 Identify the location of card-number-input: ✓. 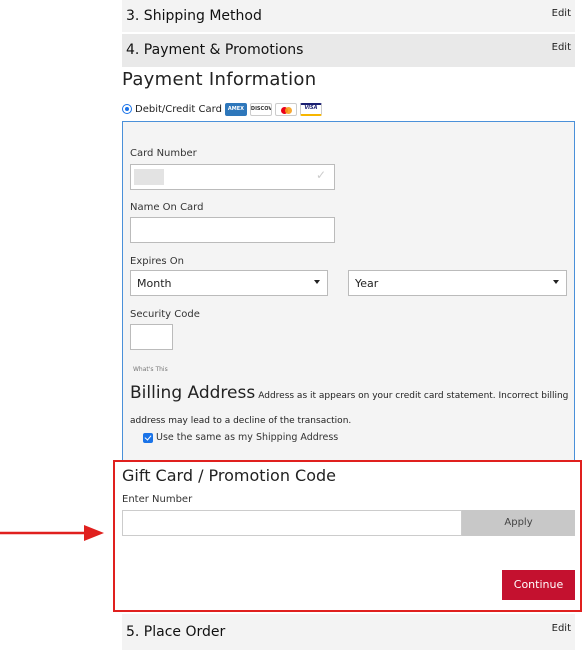
(232, 177).